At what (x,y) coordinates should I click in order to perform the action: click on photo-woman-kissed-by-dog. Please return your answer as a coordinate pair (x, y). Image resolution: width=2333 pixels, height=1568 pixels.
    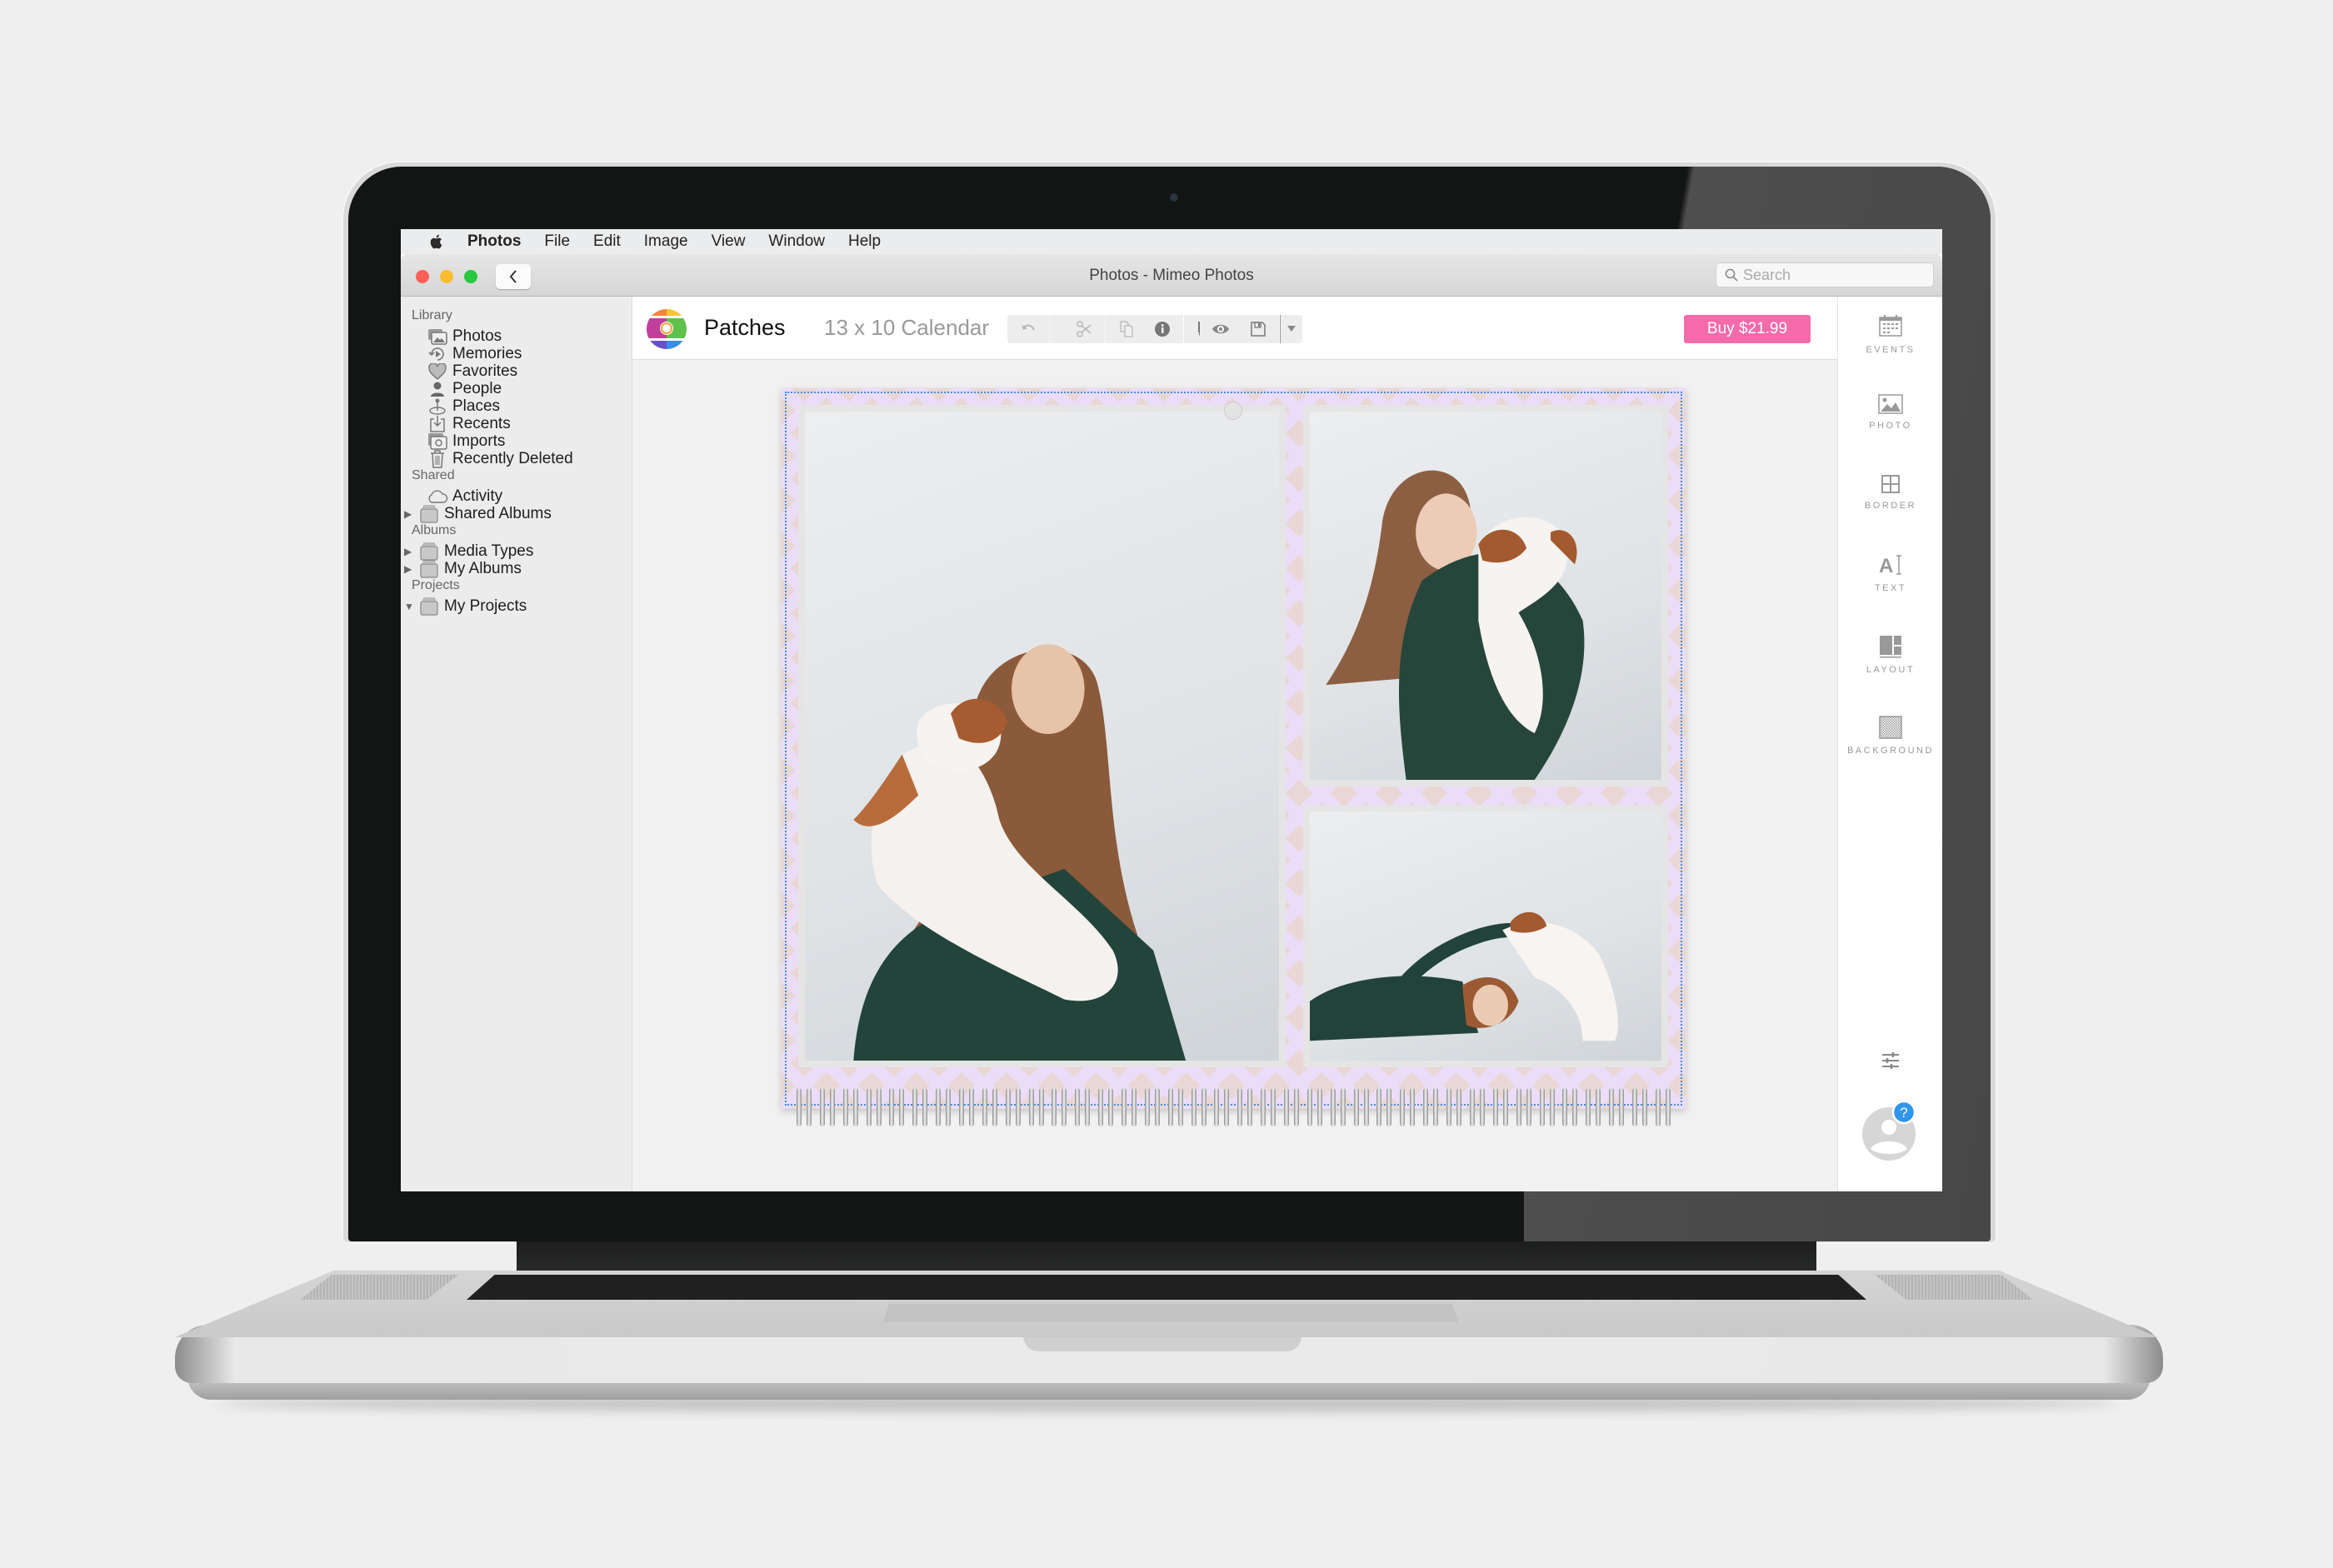
    Looking at the image, I should click on (1042, 736).